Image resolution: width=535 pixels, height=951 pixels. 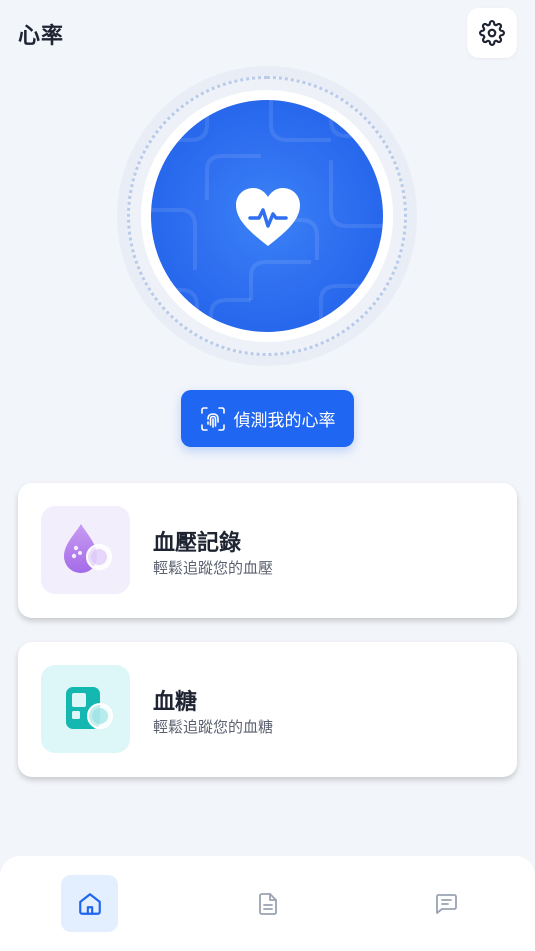 I want to click on blood-sugar-subtitle: 輕鬆追蹤您的血糖, so click(x=213, y=727).